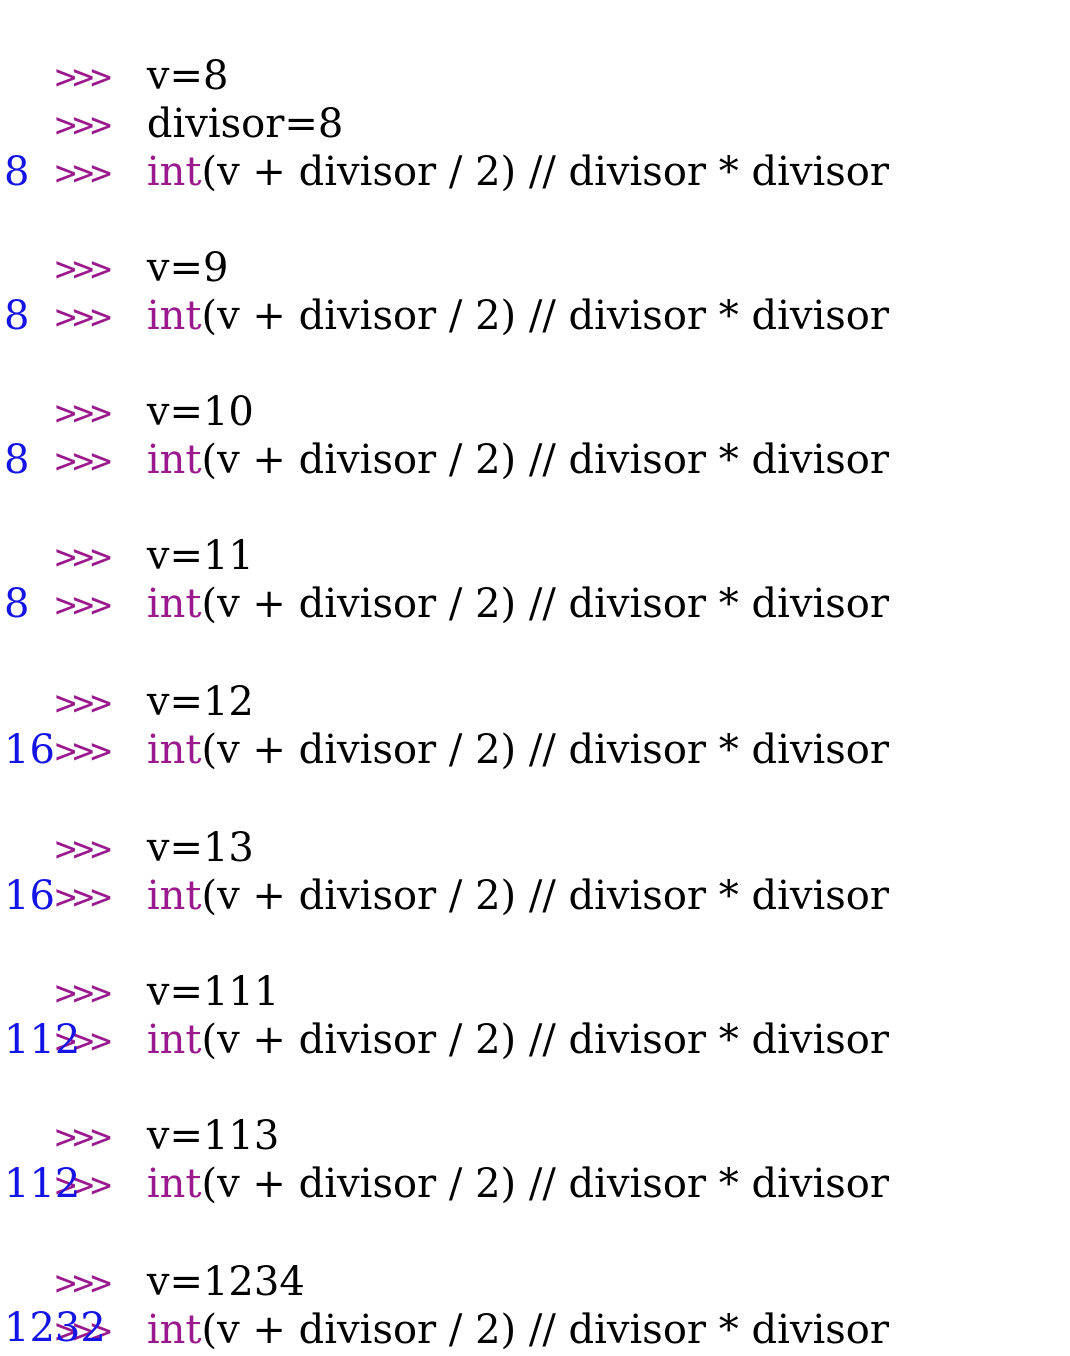 Image resolution: width=1070 pixels, height=1356 pixels. I want to click on input-line: >>> v=13, so click(129, 823).